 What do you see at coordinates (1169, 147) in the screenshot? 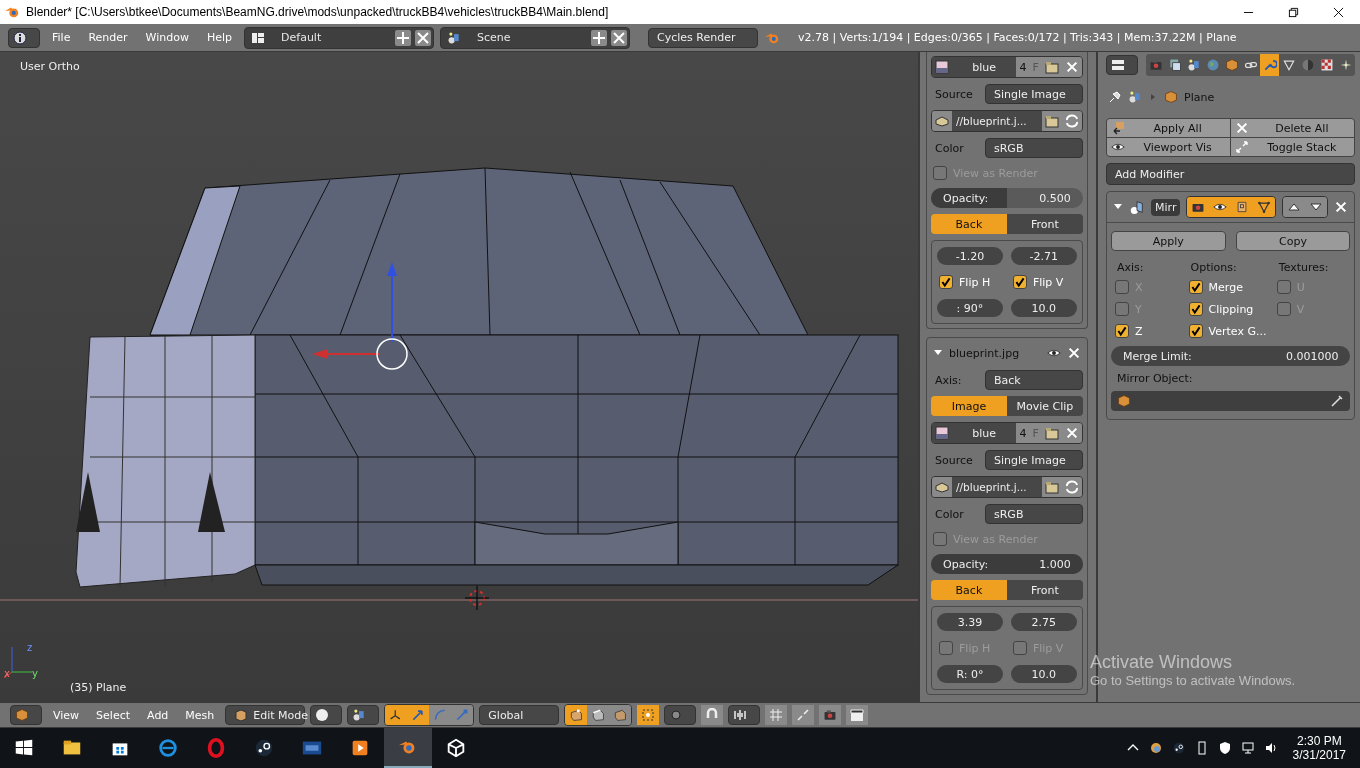
I see `viewport-vis-button: Viewport Vis` at bounding box center [1169, 147].